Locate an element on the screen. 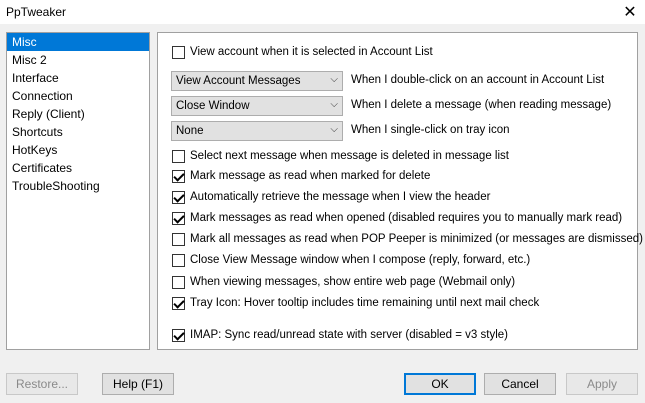 This screenshot has height=403, width=645. mark-read-opened-checkbox is located at coordinates (178, 218).